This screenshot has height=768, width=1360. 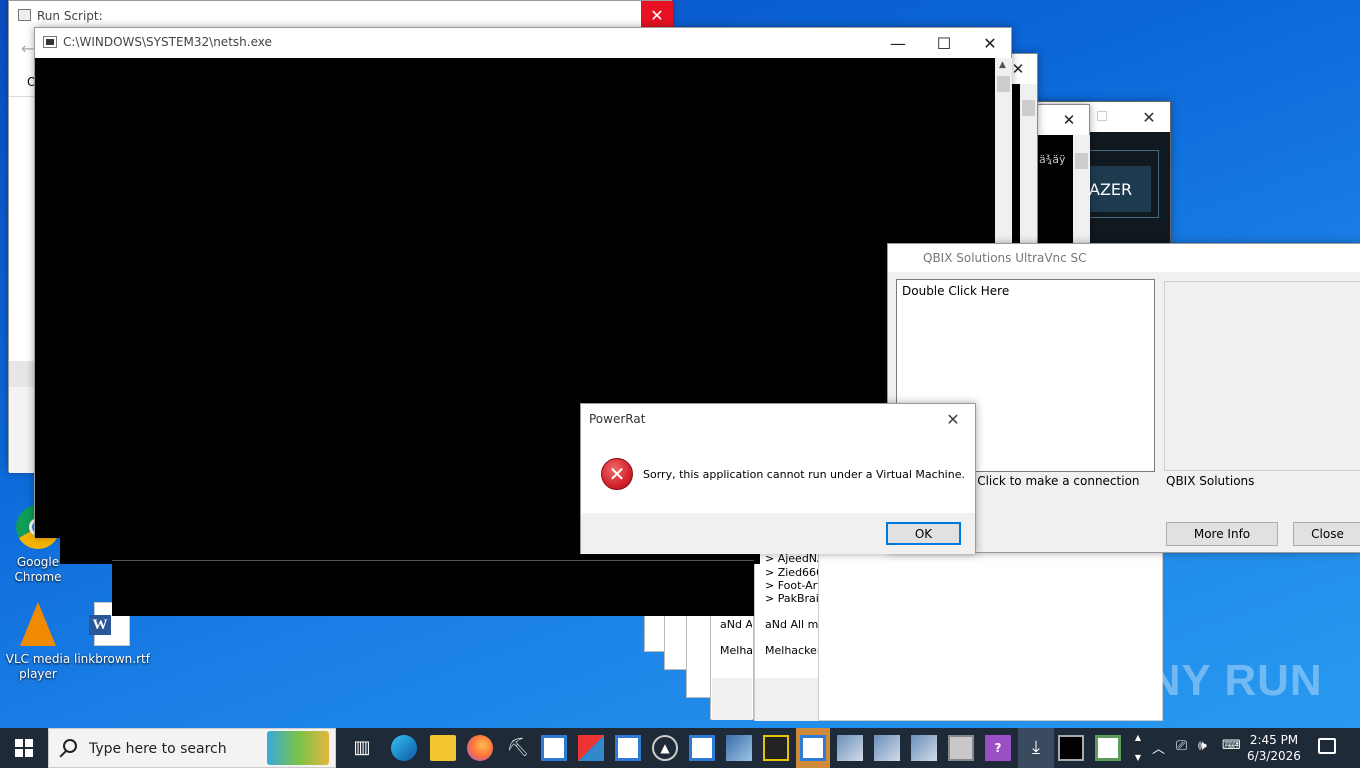 What do you see at coordinates (792, 624) in the screenshot?
I see `credit-line: aNd All mY` at bounding box center [792, 624].